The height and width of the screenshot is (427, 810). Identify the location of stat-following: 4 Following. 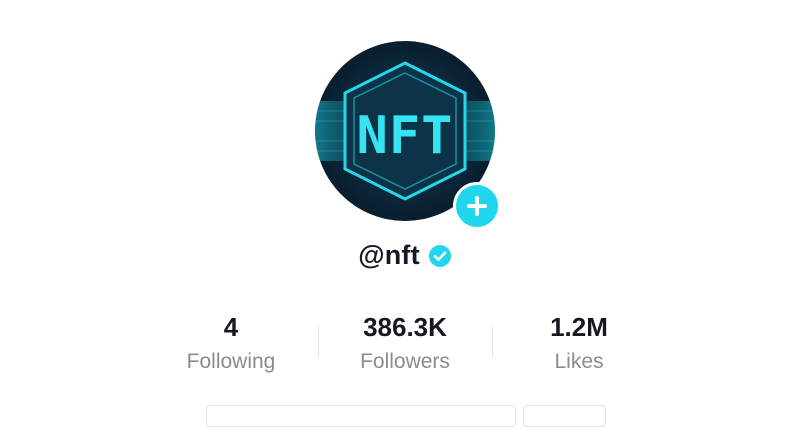
(231, 344).